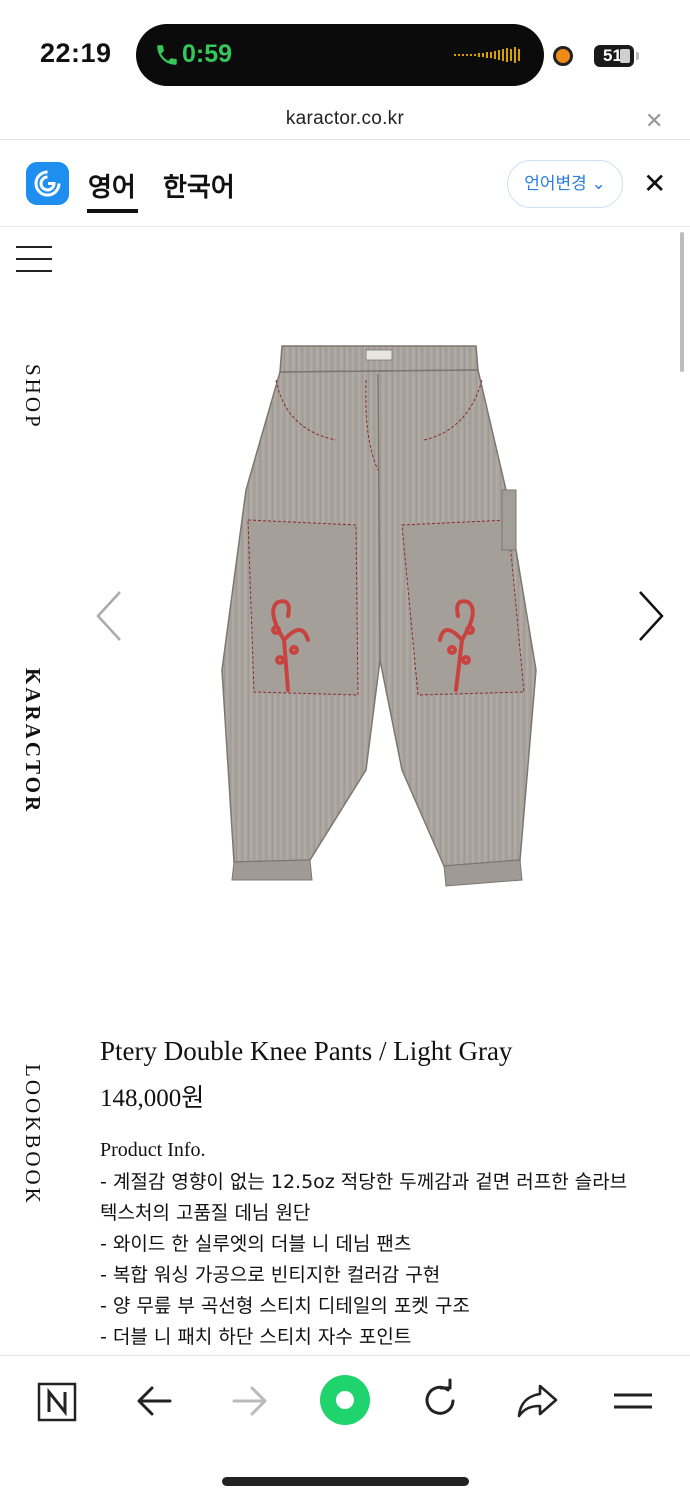 The width and height of the screenshot is (690, 1500). Describe the element at coordinates (537, 1401) in the screenshot. I see `share-icon` at that location.